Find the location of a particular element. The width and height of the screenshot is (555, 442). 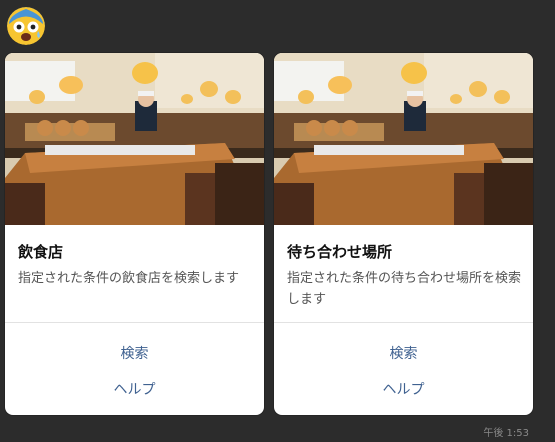

card-description: 指定された条件の待ち合わせ場所を検索します is located at coordinates (404, 289).